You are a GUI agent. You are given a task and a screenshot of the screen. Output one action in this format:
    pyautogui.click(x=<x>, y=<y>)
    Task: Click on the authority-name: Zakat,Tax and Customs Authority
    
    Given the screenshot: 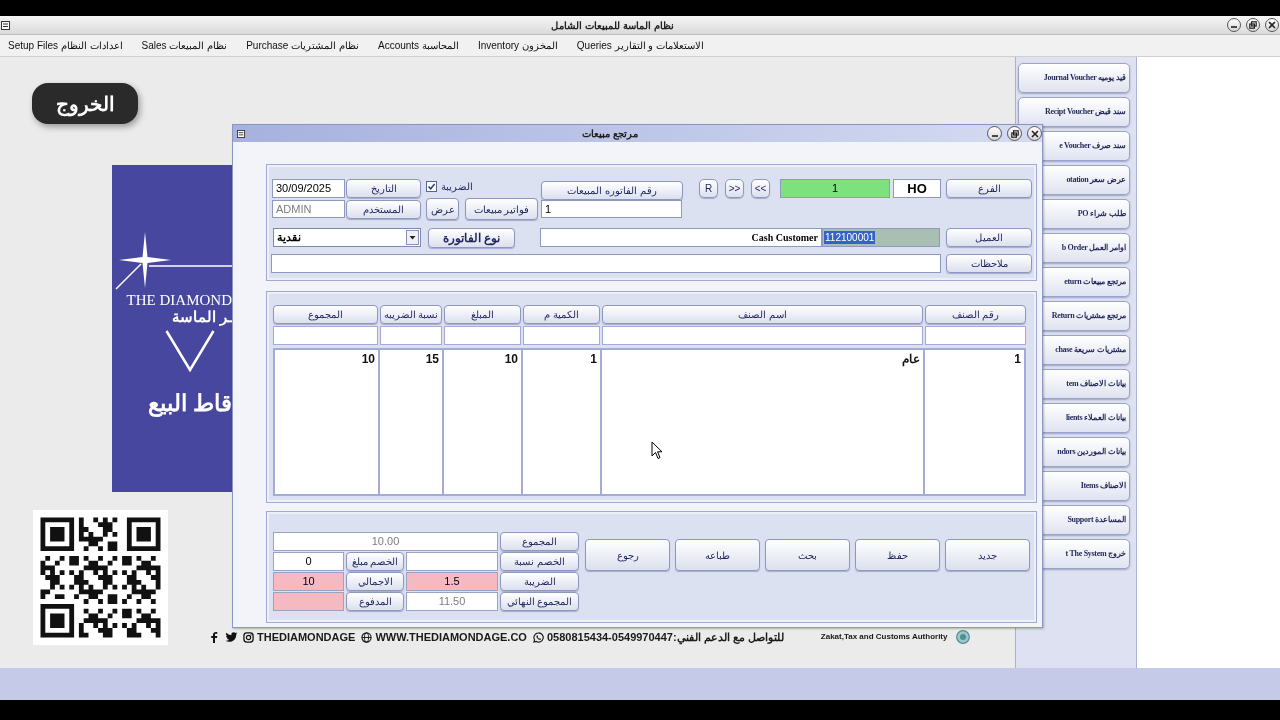 What is the action you would take?
    pyautogui.click(x=884, y=637)
    